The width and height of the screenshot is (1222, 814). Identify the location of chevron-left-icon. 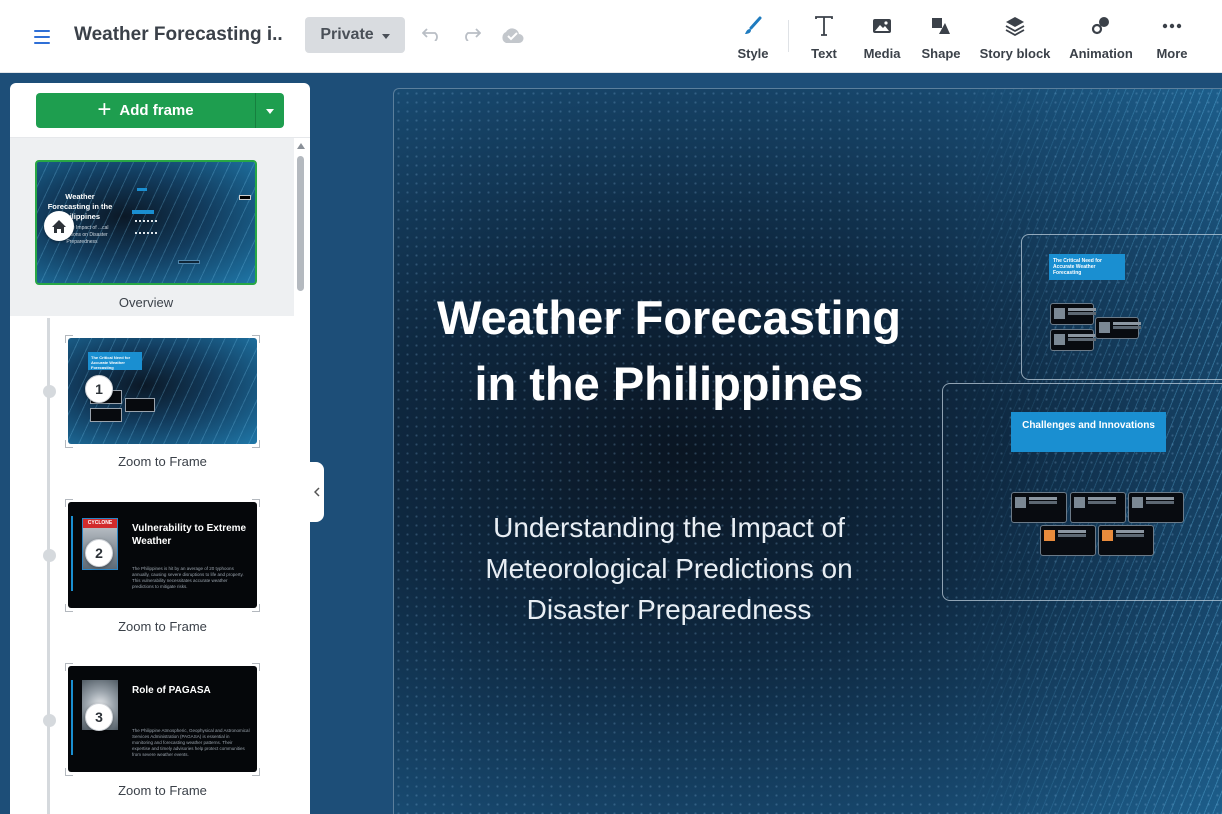
(316, 492).